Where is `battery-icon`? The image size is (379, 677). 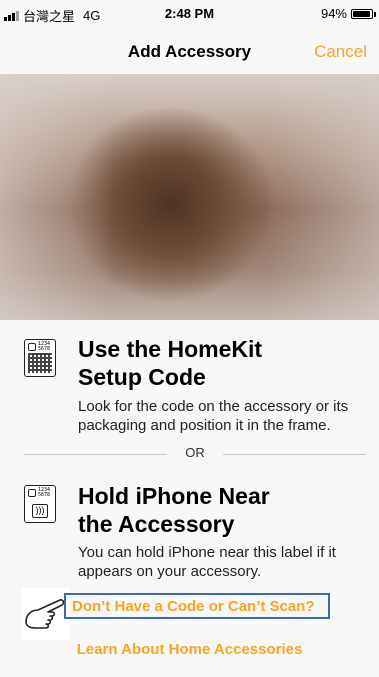
battery-icon is located at coordinates (363, 13).